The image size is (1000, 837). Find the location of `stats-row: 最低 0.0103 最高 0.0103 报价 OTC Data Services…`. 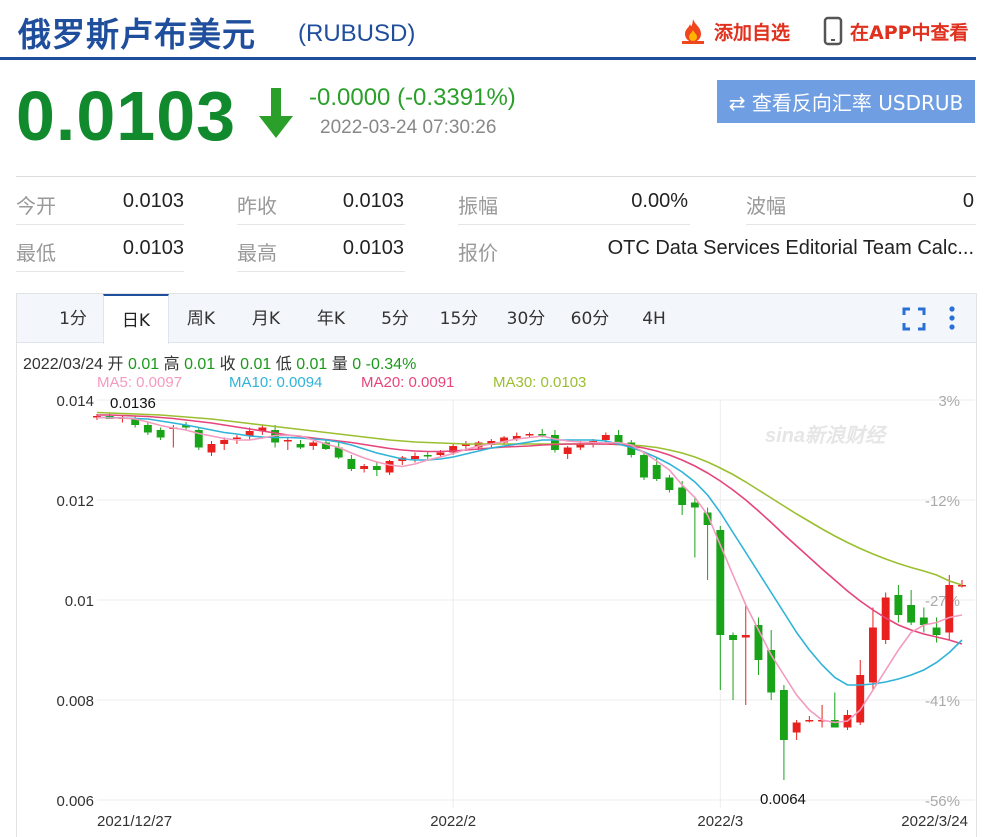

stats-row: 最低 0.0103 最高 0.0103 报价 OTC Data Services… is located at coordinates (496, 248).